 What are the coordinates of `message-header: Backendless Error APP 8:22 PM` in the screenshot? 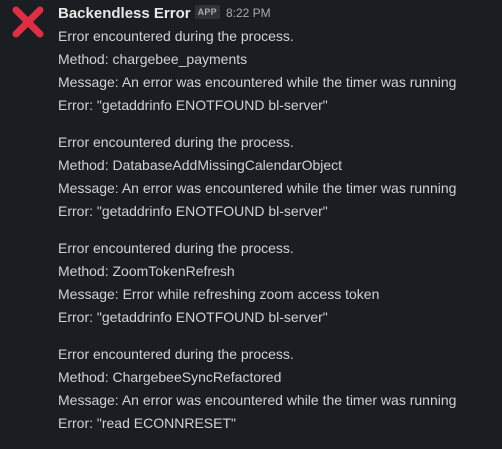 It's located at (280, 13).